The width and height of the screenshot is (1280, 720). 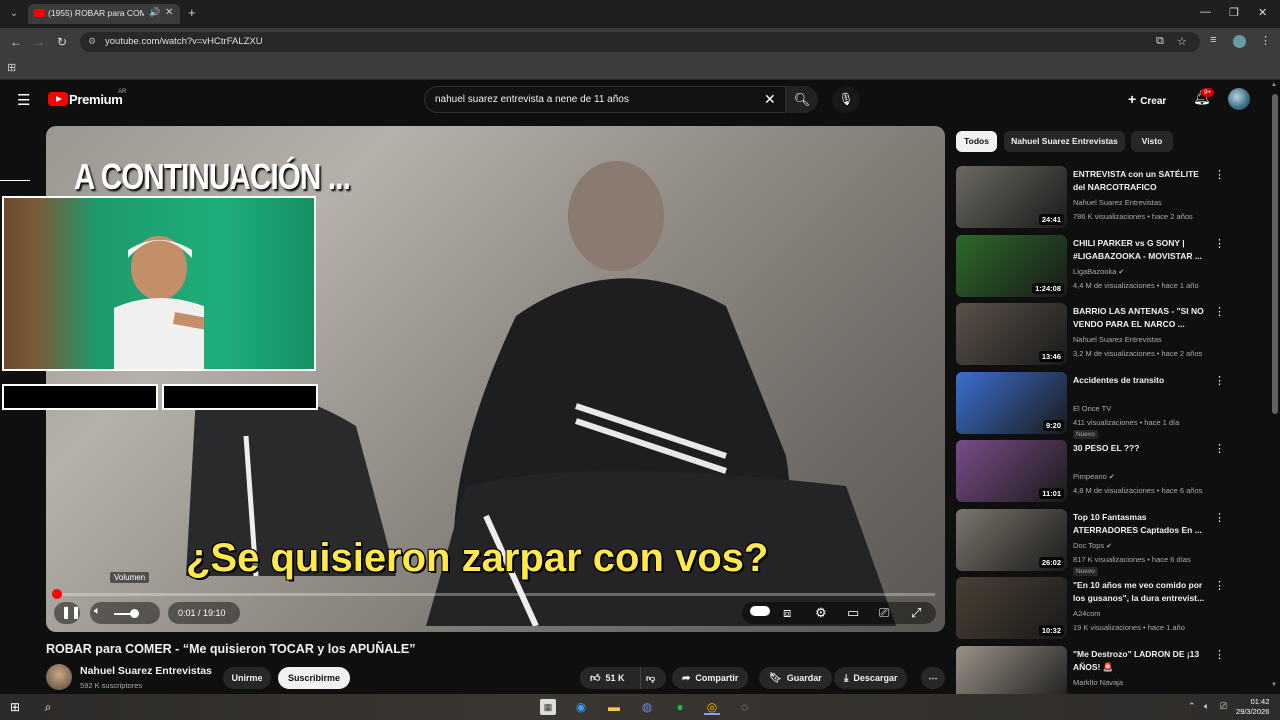 What do you see at coordinates (1011, 265) in the screenshot?
I see `video-thumbnail: 1:24:08` at bounding box center [1011, 265].